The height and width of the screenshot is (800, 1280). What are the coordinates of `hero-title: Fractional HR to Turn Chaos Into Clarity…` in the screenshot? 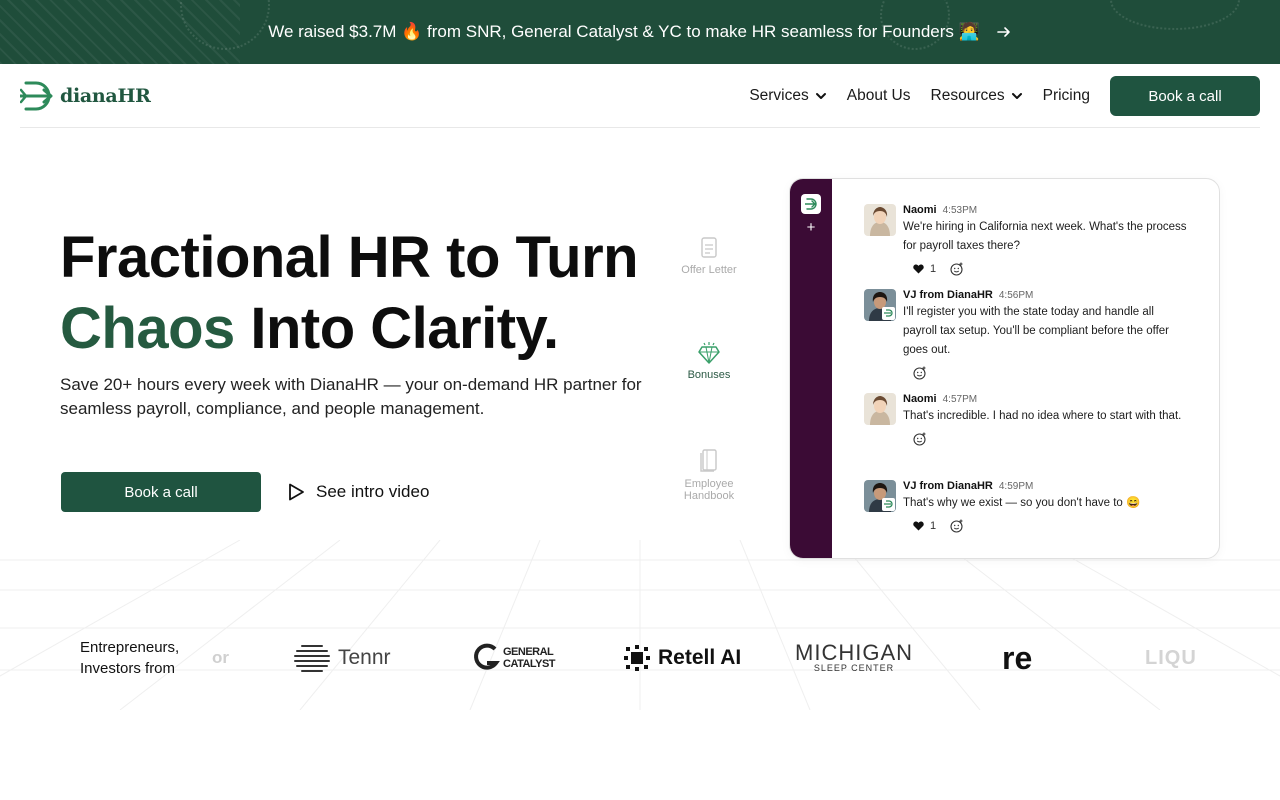 It's located at (349, 293).